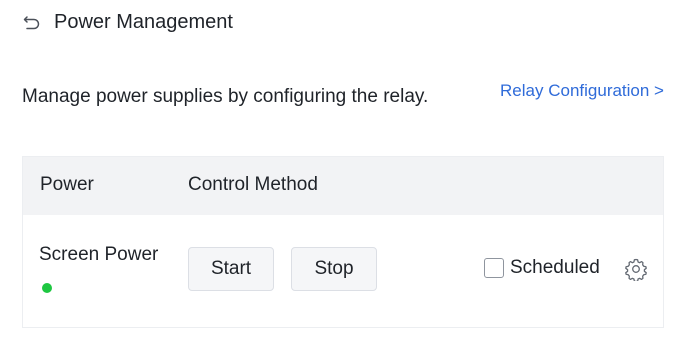 The image size is (680, 340). What do you see at coordinates (231, 269) in the screenshot?
I see `start-button: Start` at bounding box center [231, 269].